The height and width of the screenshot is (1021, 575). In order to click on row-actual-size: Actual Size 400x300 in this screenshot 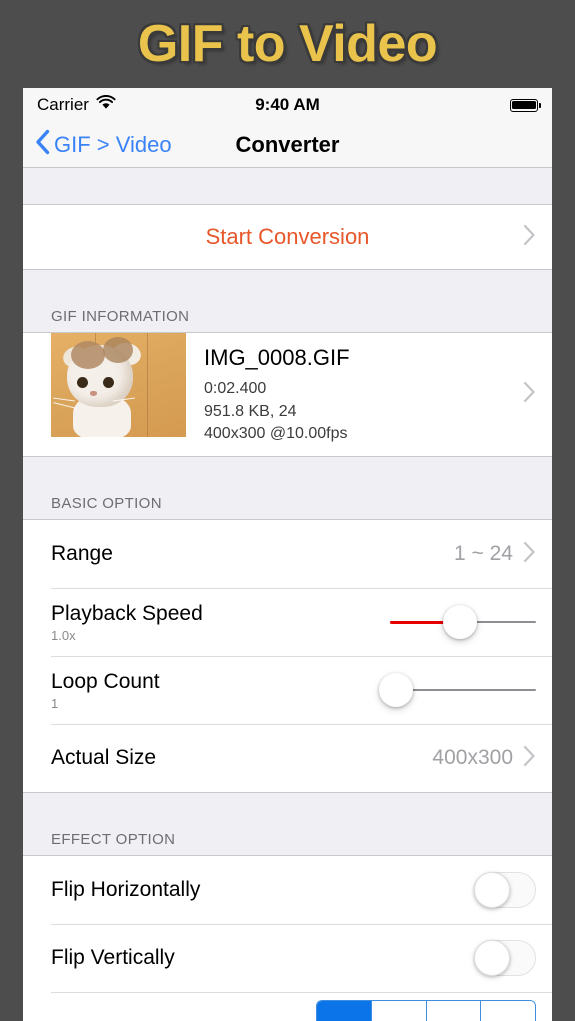, I will do `click(287, 758)`.